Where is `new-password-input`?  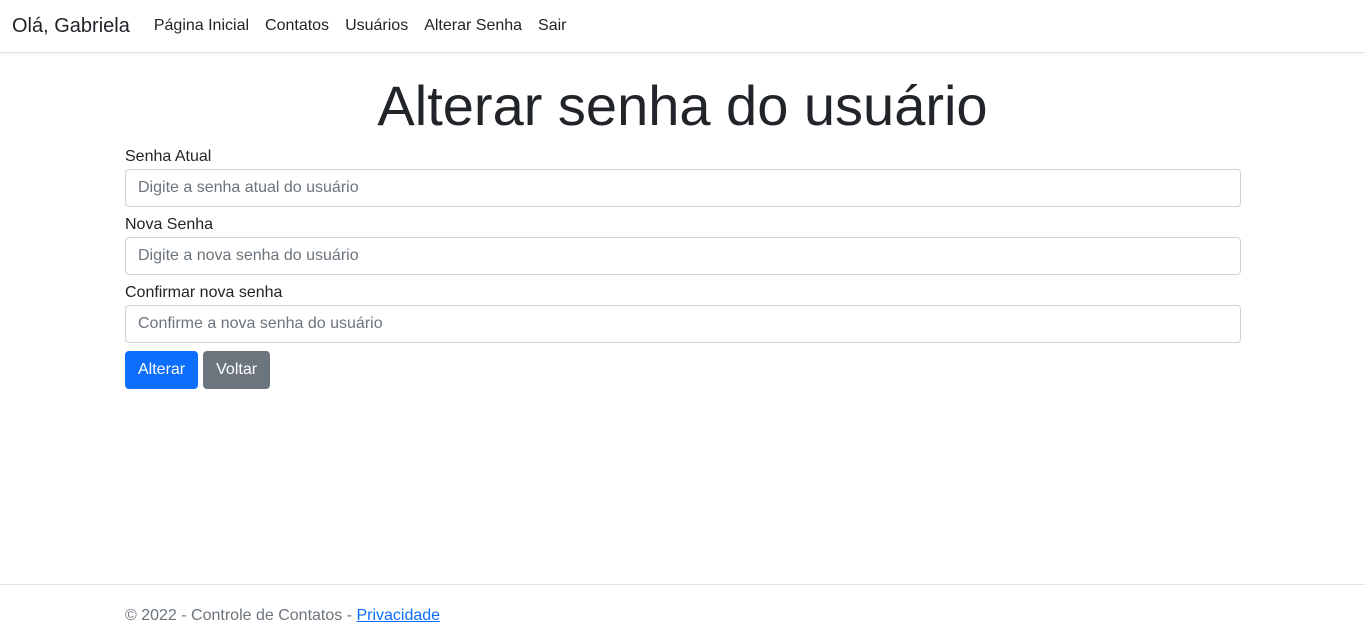
new-password-input is located at coordinates (683, 256).